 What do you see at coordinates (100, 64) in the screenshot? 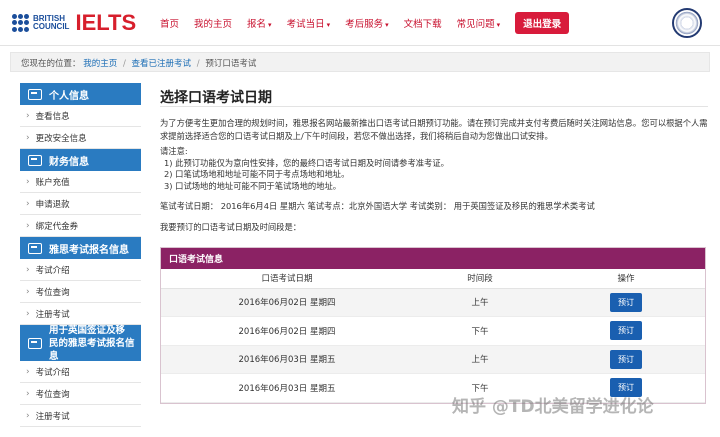
I see `breadcrumb-link-my-page: 我的主页` at bounding box center [100, 64].